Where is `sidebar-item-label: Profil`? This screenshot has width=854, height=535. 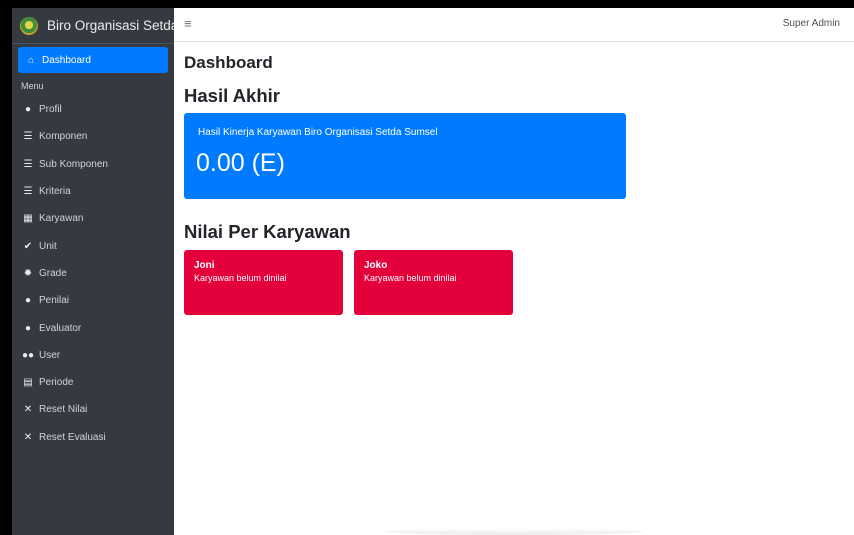 sidebar-item-label: Profil is located at coordinates (50, 110).